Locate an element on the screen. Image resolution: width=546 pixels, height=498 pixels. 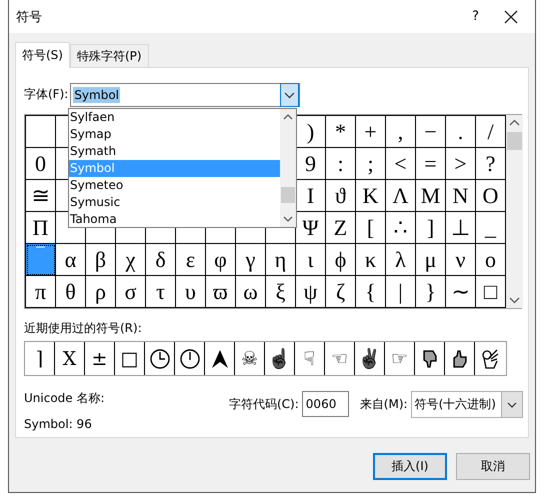
from-label: 来自(M): is located at coordinates (384, 404).